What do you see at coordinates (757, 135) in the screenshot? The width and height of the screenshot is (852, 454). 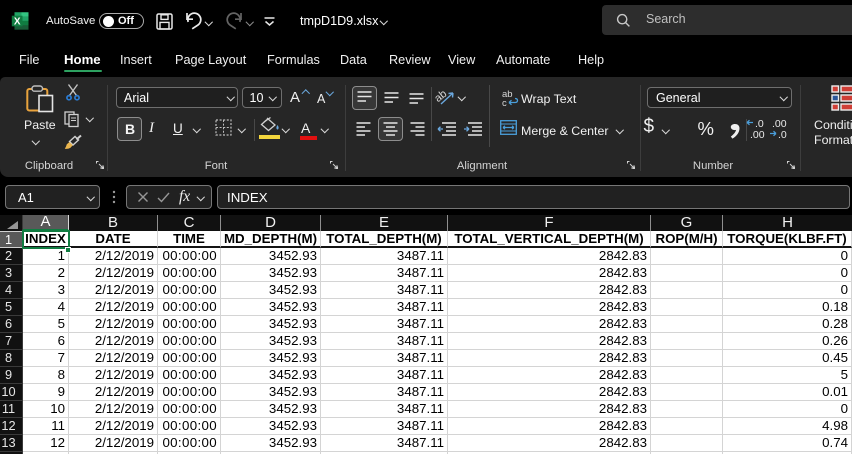 I see `svg-text: .00` at bounding box center [757, 135].